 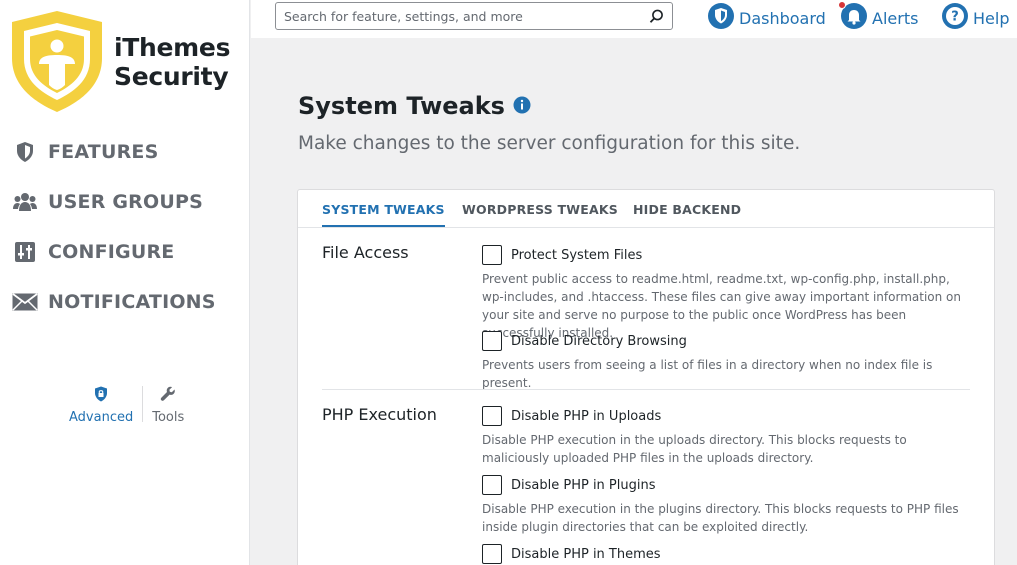 I want to click on option-disable-php-themes: Disable PHP in Themes, so click(x=732, y=554).